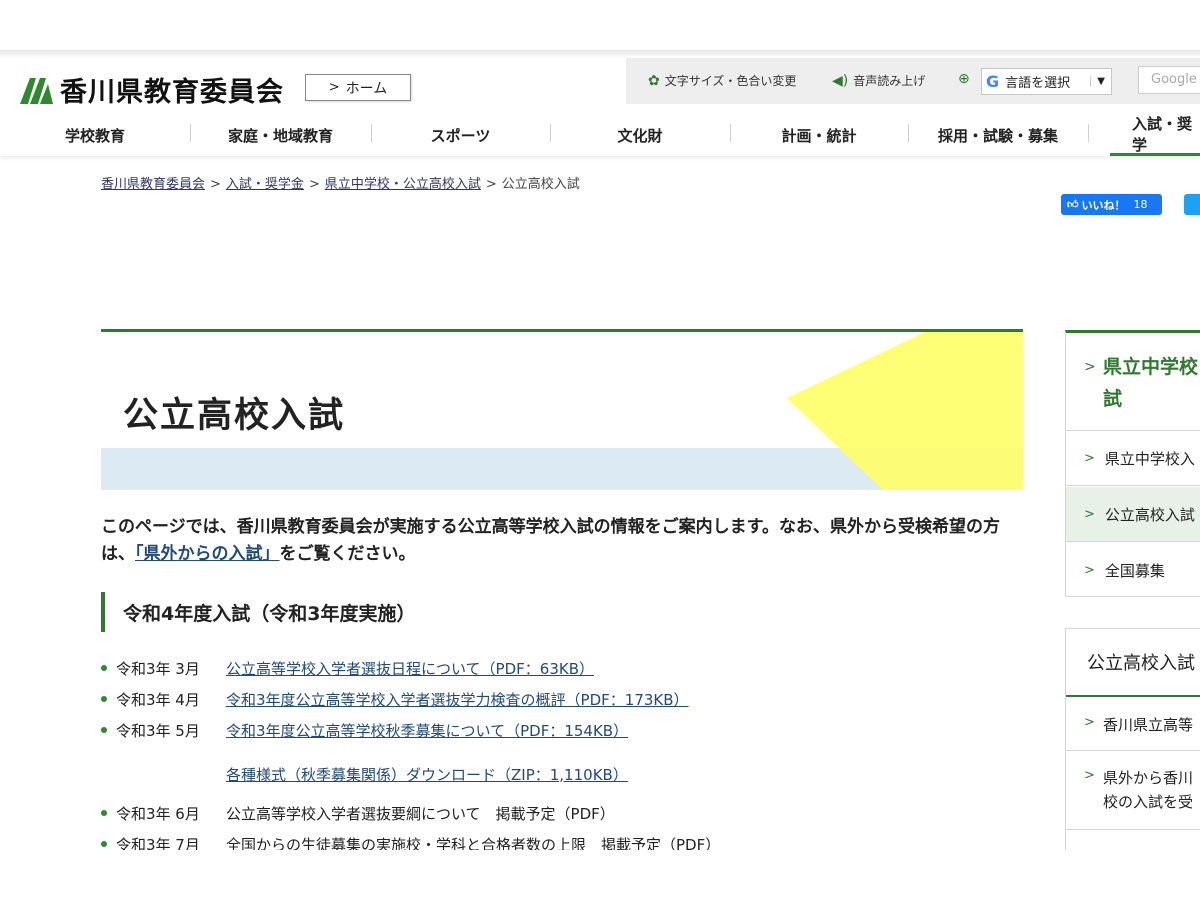 The image size is (1200, 900). I want to click on sidebar2-item-label: 香川県立高等, so click(1148, 725).